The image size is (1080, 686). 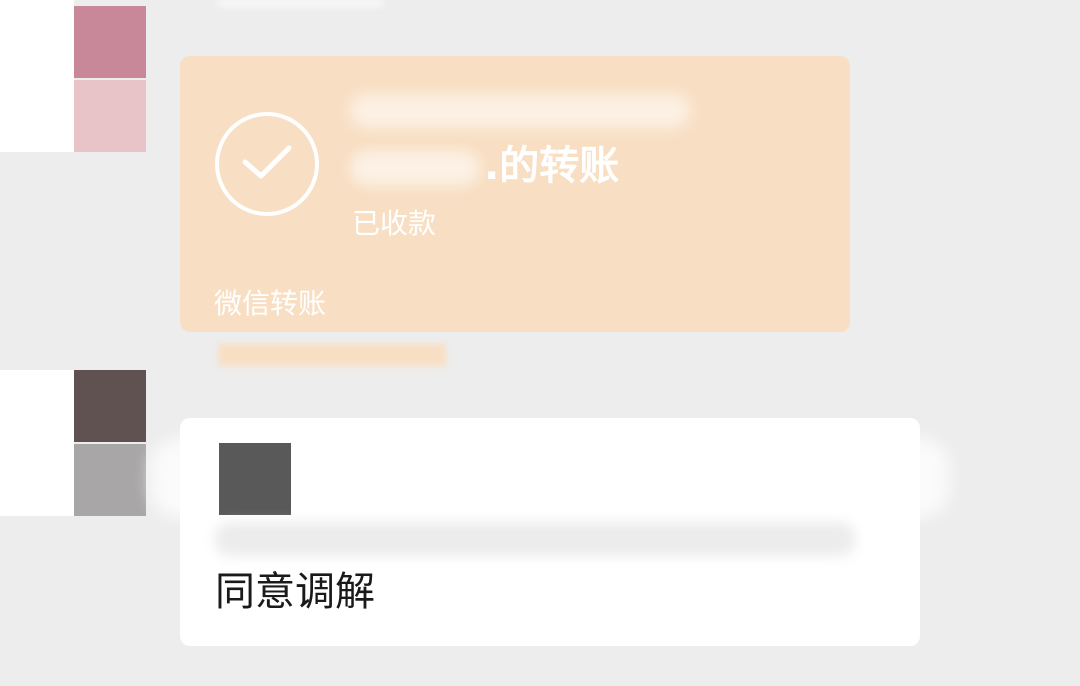 What do you see at coordinates (255, 479) in the screenshot?
I see `quoted-avatar` at bounding box center [255, 479].